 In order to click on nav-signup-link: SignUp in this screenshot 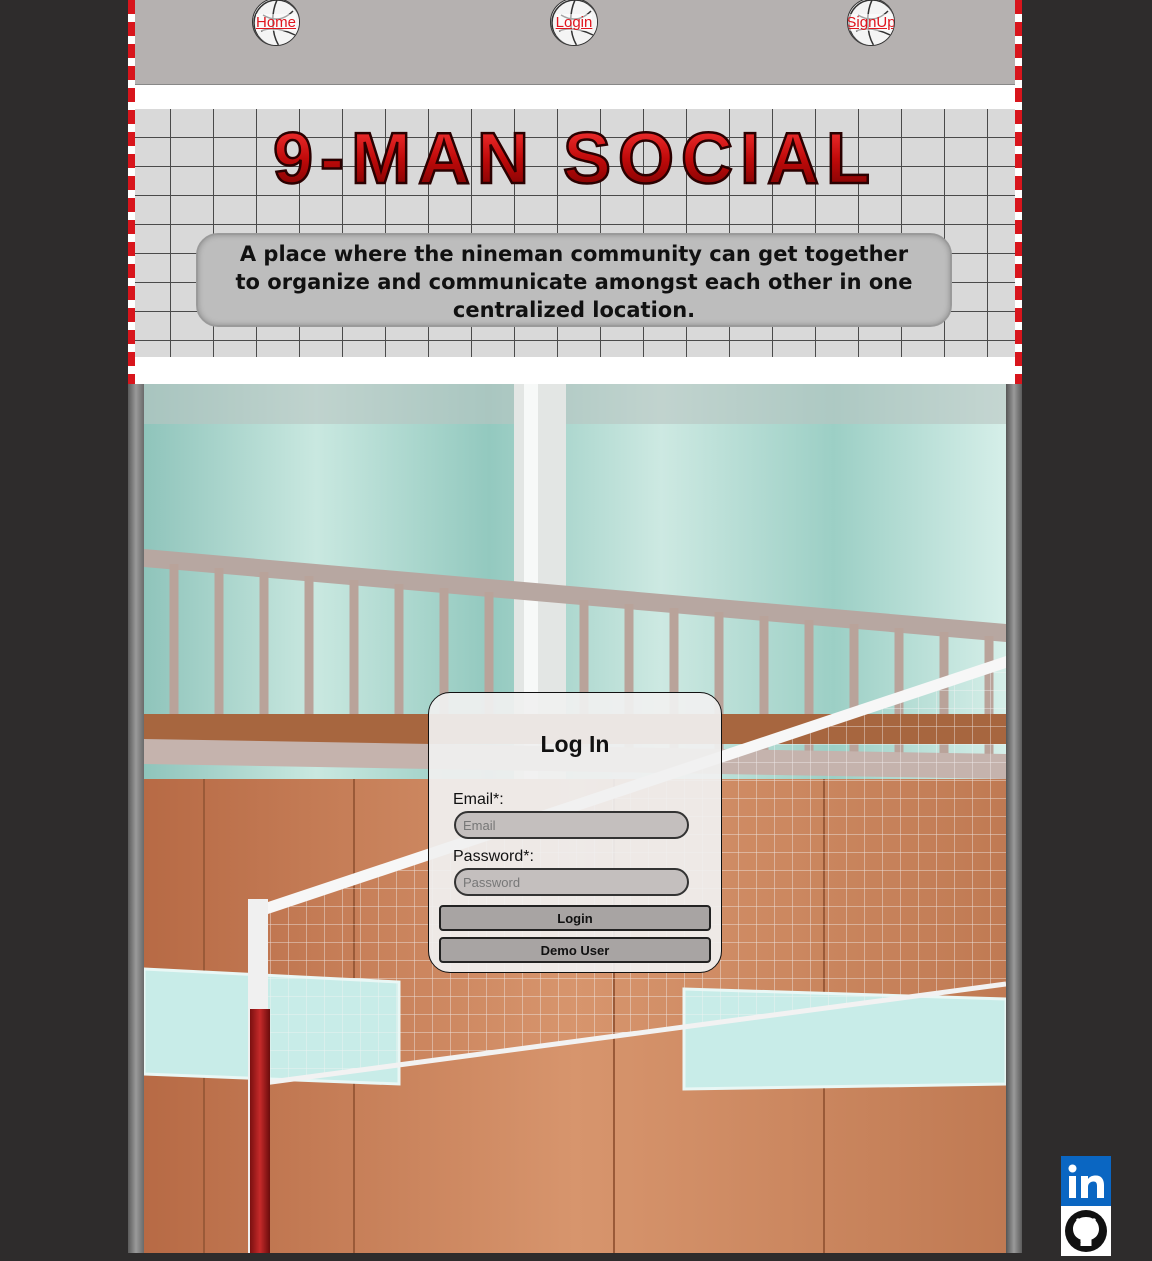, I will do `click(871, 23)`.